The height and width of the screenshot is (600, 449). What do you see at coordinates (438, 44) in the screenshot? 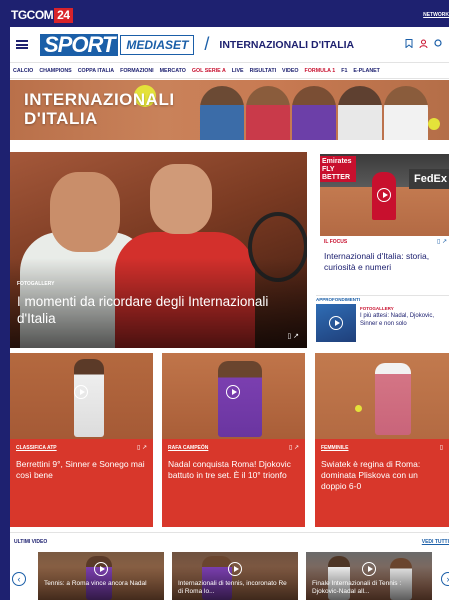
I see `search-icon` at bounding box center [438, 44].